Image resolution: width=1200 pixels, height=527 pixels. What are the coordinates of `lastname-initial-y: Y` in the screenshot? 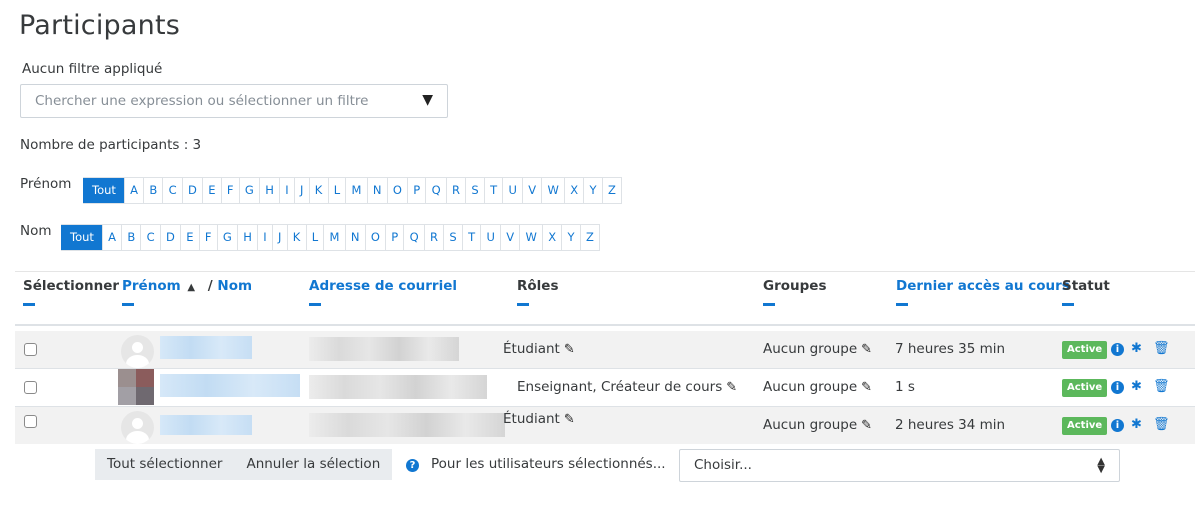 It's located at (570, 237).